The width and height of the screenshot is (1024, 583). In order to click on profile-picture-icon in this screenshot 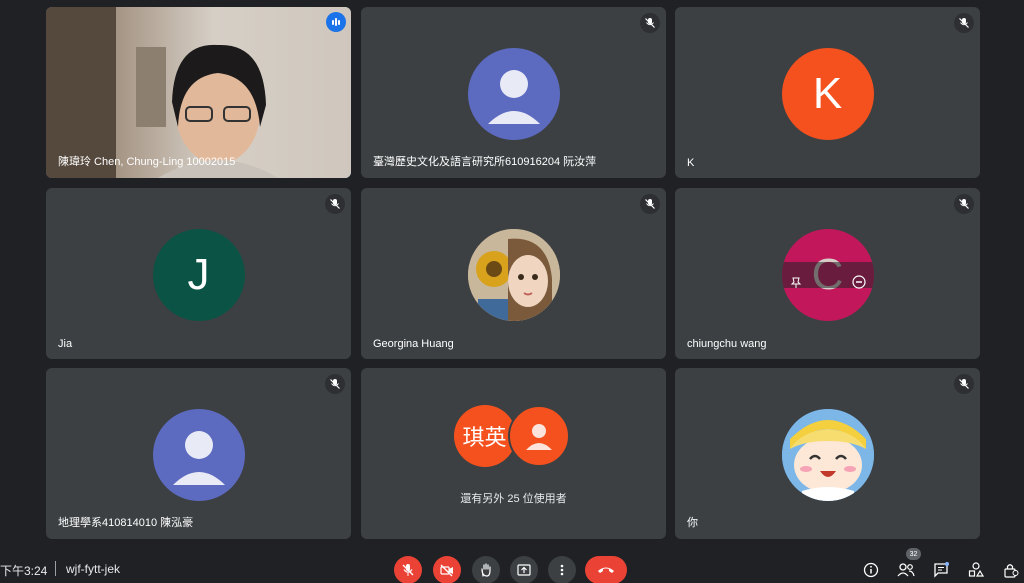, I will do `click(513, 275)`.